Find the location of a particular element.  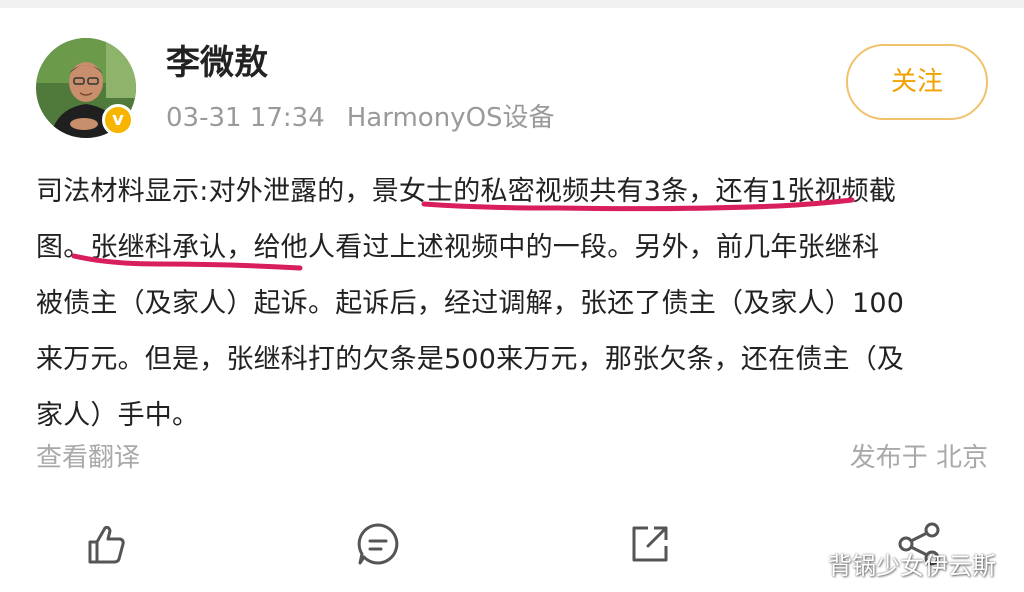

repost-icon is located at coordinates (650, 544).